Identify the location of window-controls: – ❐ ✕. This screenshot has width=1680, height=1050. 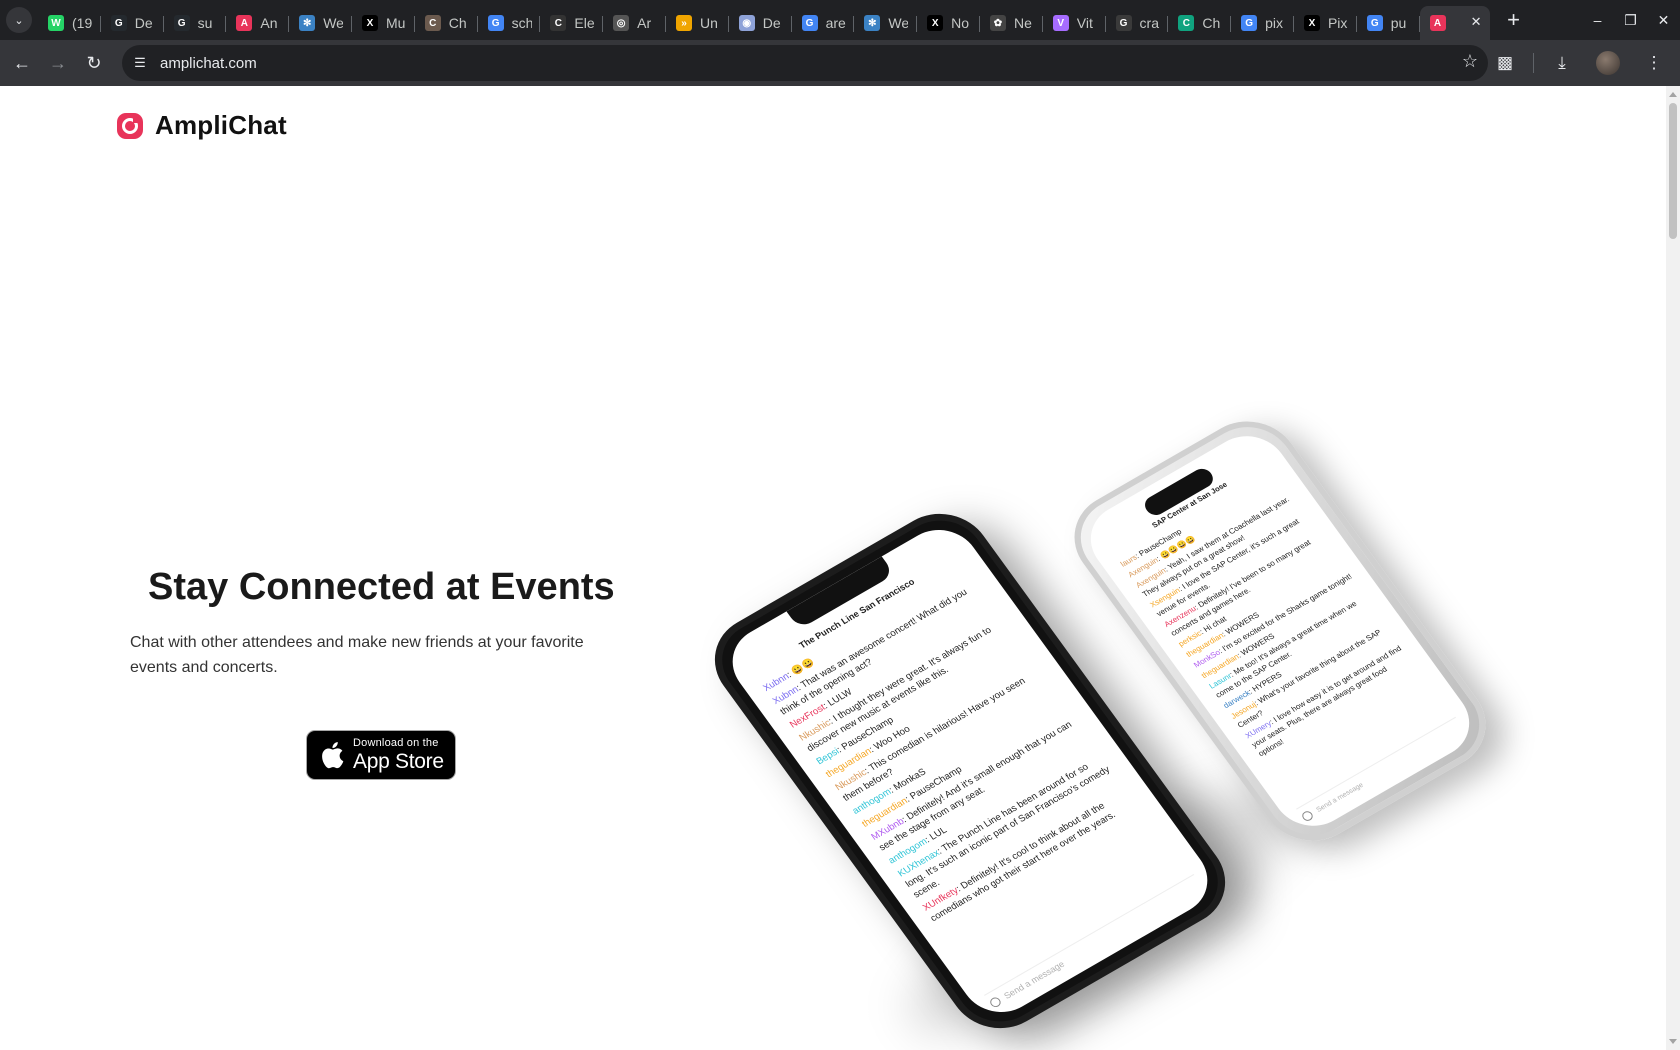
(1630, 20).